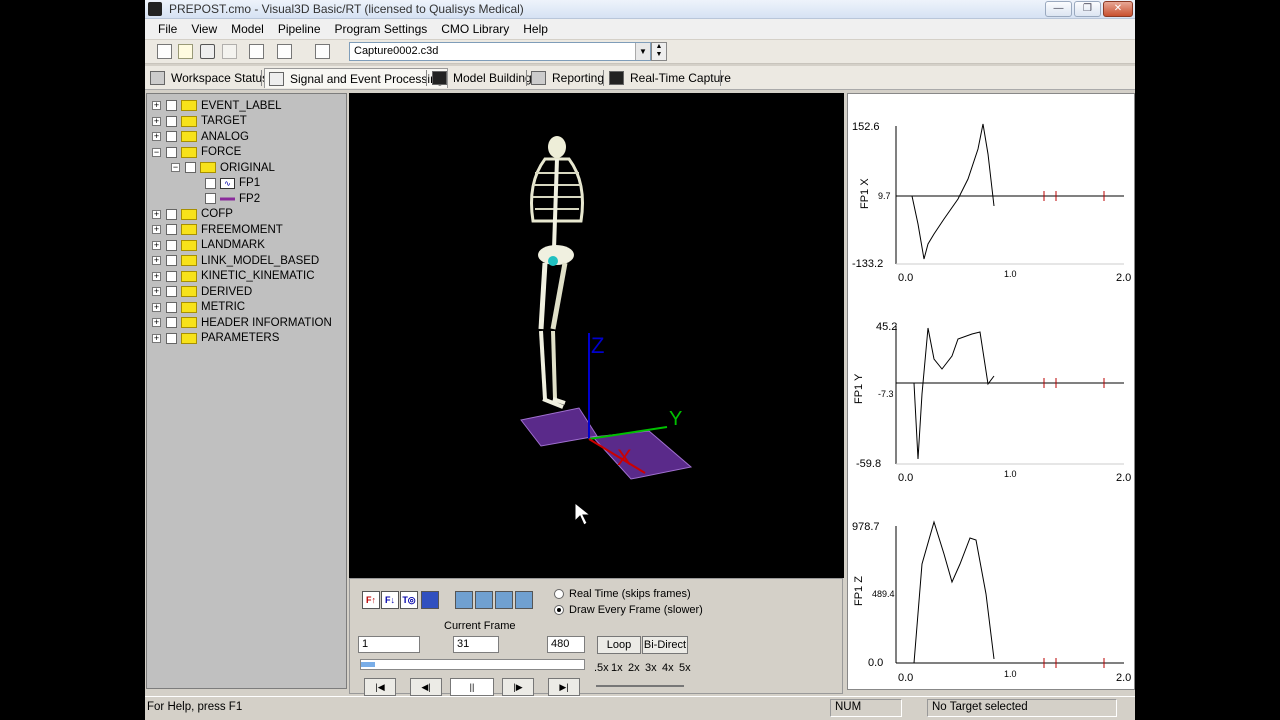 This screenshot has height=720, width=1280. What do you see at coordinates (464, 600) in the screenshot?
I see `model-view-1-icon` at bounding box center [464, 600].